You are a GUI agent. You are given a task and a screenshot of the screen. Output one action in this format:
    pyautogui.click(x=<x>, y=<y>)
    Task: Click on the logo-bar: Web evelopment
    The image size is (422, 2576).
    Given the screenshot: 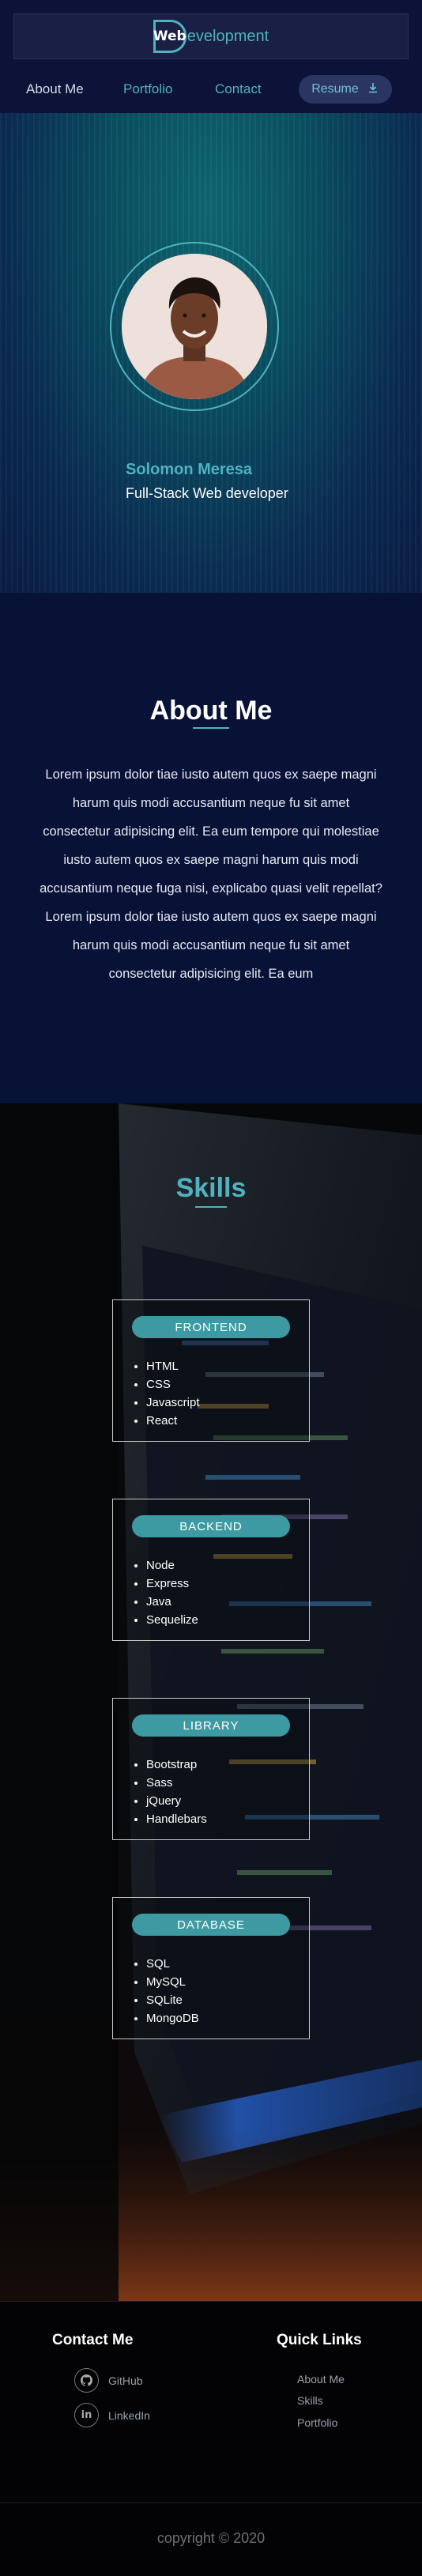 What is the action you would take?
    pyautogui.click(x=211, y=36)
    